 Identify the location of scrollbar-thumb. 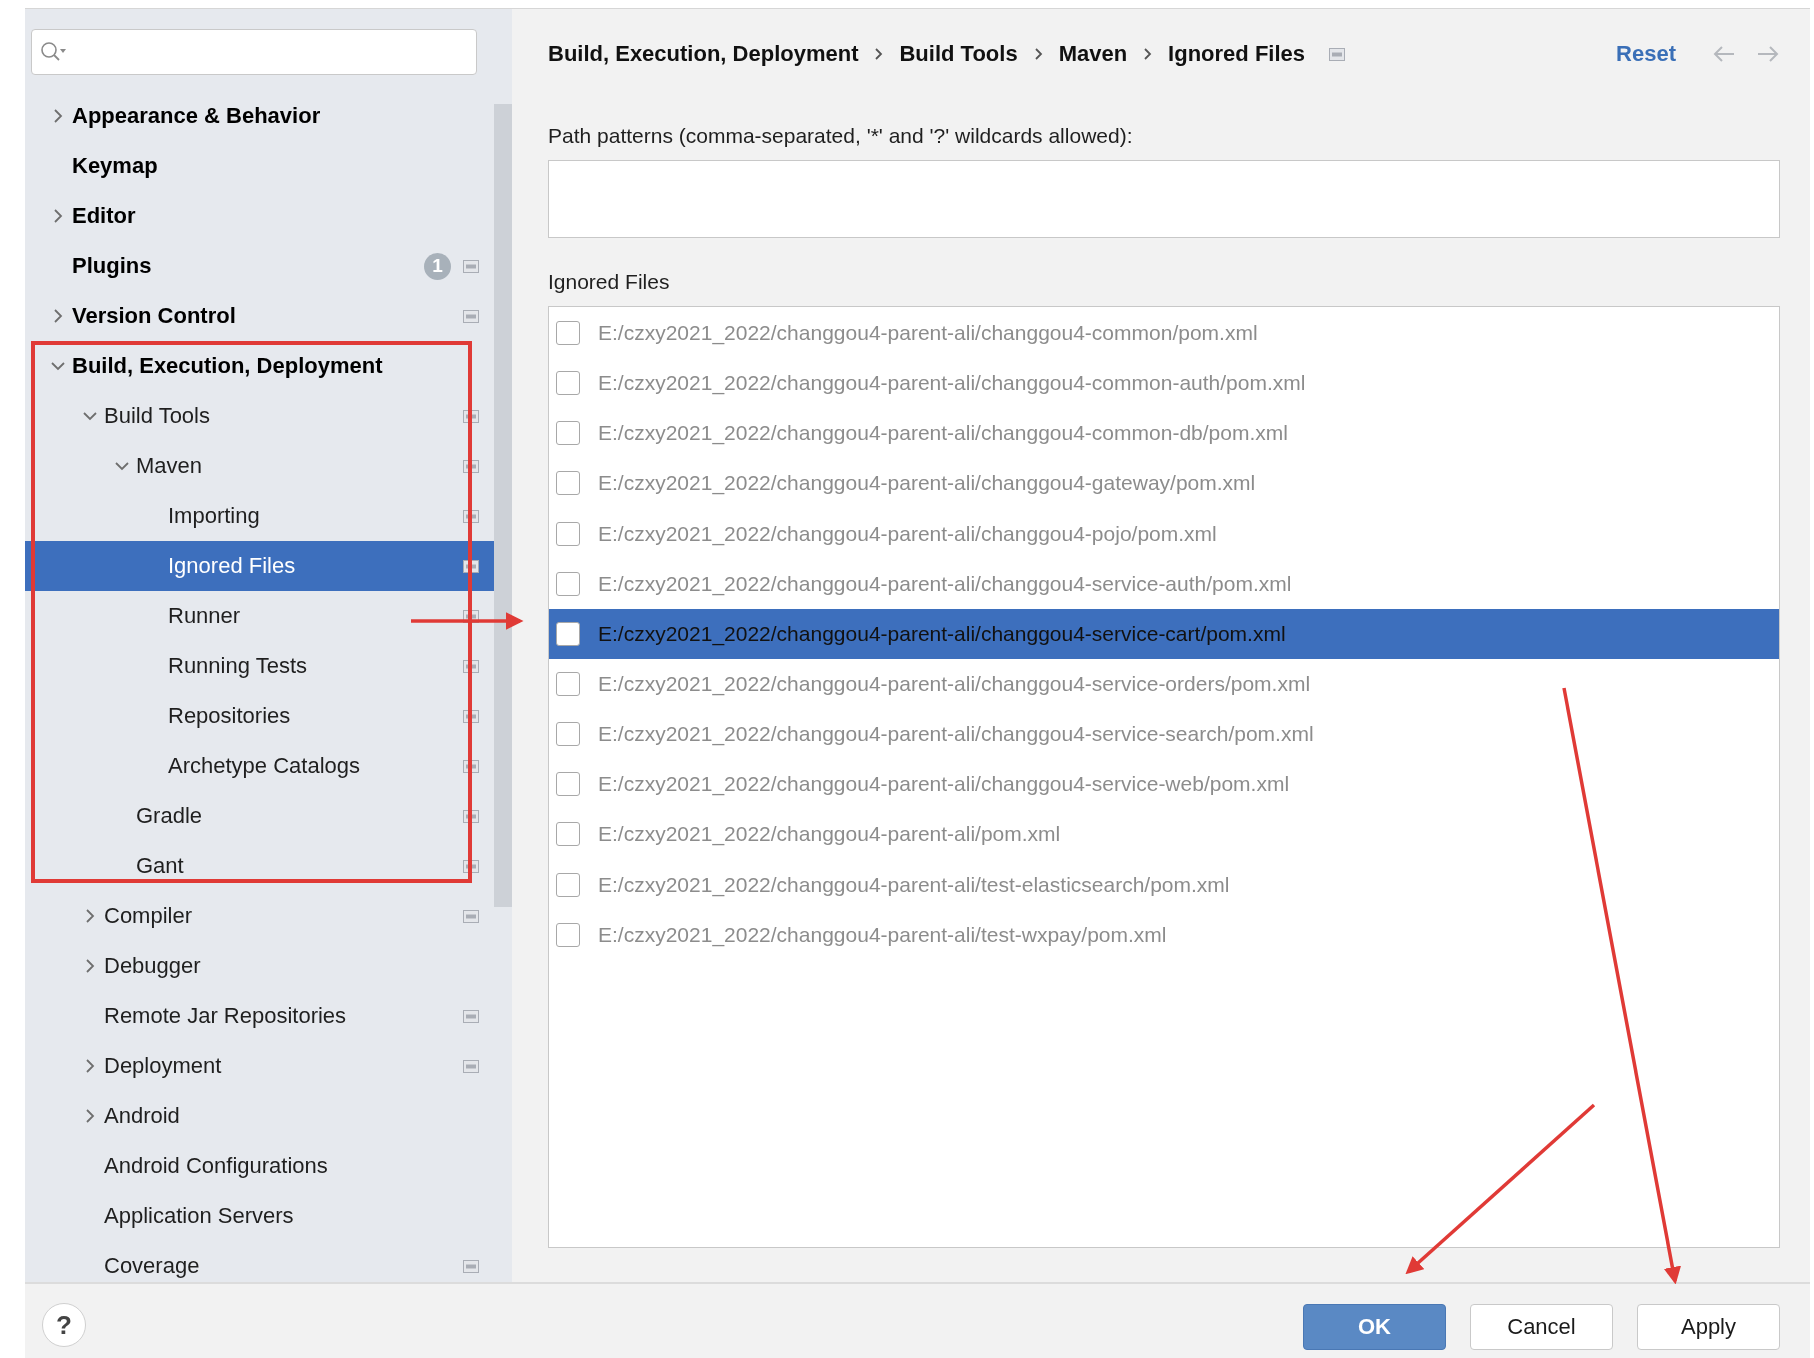
(503, 505).